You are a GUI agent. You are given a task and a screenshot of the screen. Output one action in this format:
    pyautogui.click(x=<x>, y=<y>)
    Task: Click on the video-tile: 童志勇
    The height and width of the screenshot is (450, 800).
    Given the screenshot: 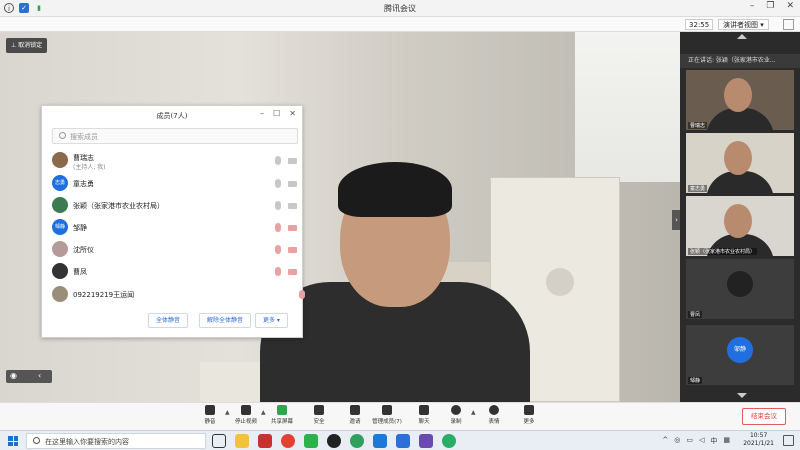 What is the action you would take?
    pyautogui.click(x=740, y=163)
    